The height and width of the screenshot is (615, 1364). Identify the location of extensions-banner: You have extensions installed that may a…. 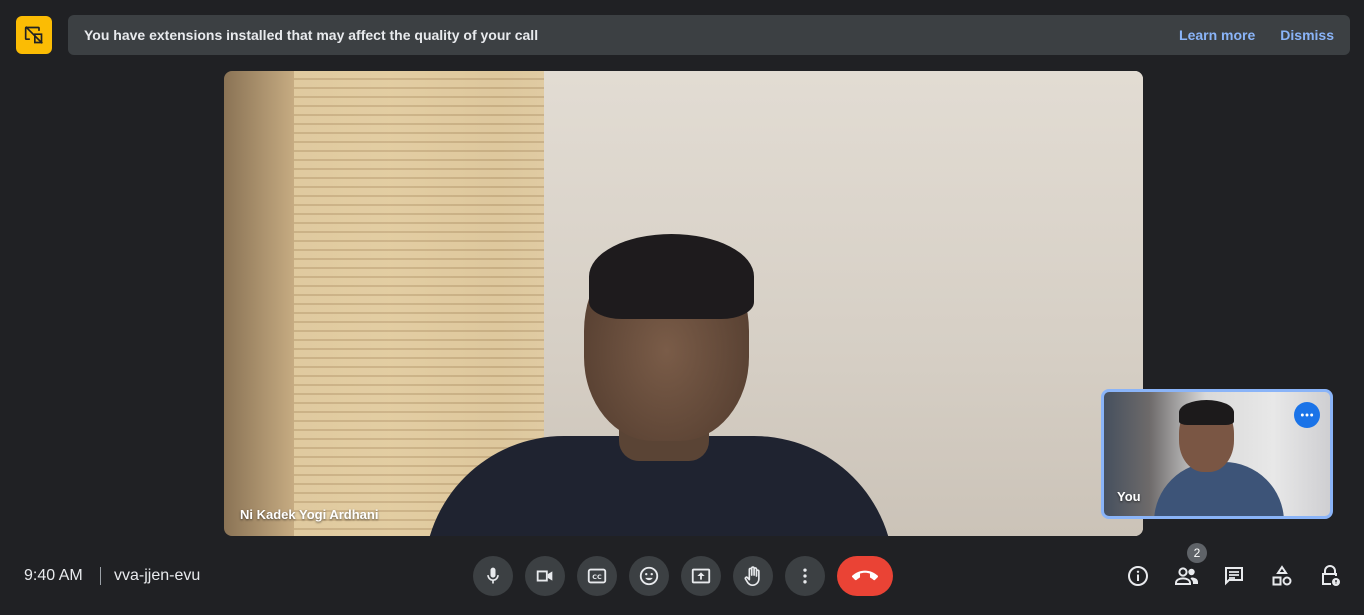
(709, 35).